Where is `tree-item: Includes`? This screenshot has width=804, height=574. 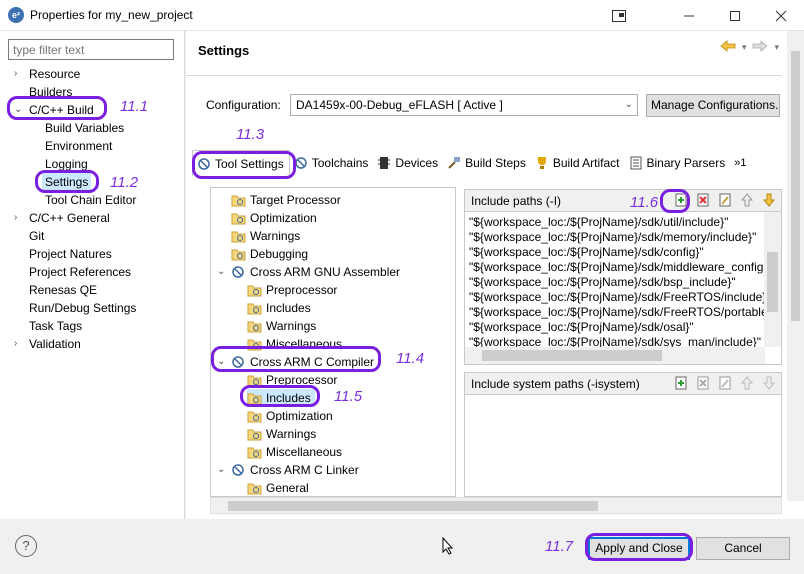
tree-item: Includes is located at coordinates (279, 308).